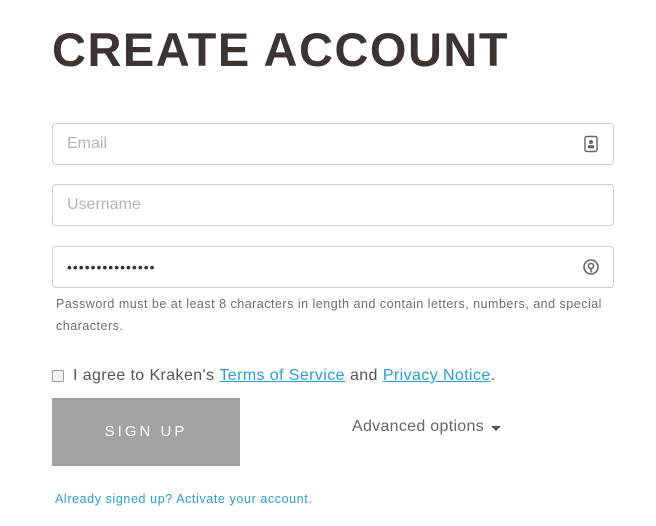  What do you see at coordinates (282, 376) in the screenshot?
I see `terms-of-service-link: Terms of Service` at bounding box center [282, 376].